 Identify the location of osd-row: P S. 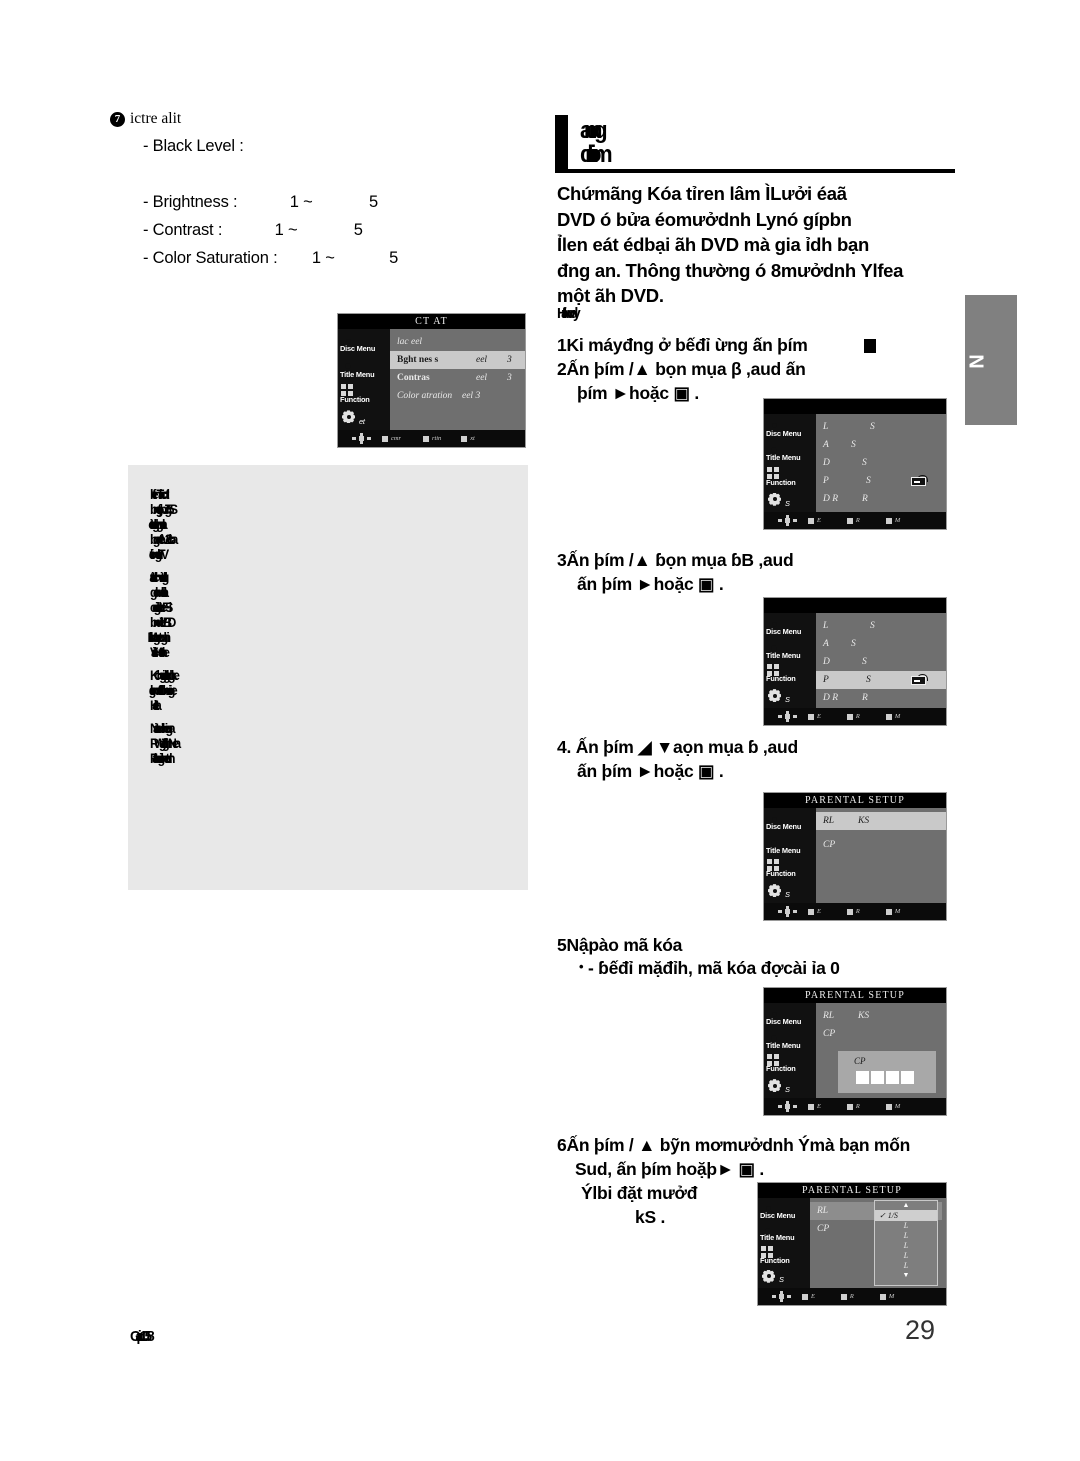
(881, 481).